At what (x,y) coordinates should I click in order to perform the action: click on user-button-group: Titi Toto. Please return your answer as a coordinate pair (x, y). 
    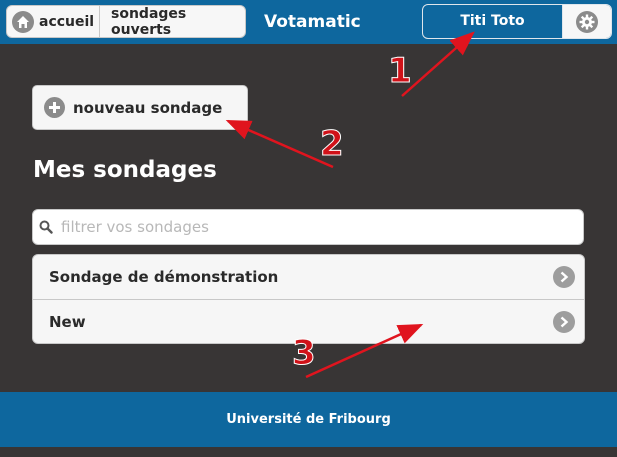
    Looking at the image, I should click on (517, 21).